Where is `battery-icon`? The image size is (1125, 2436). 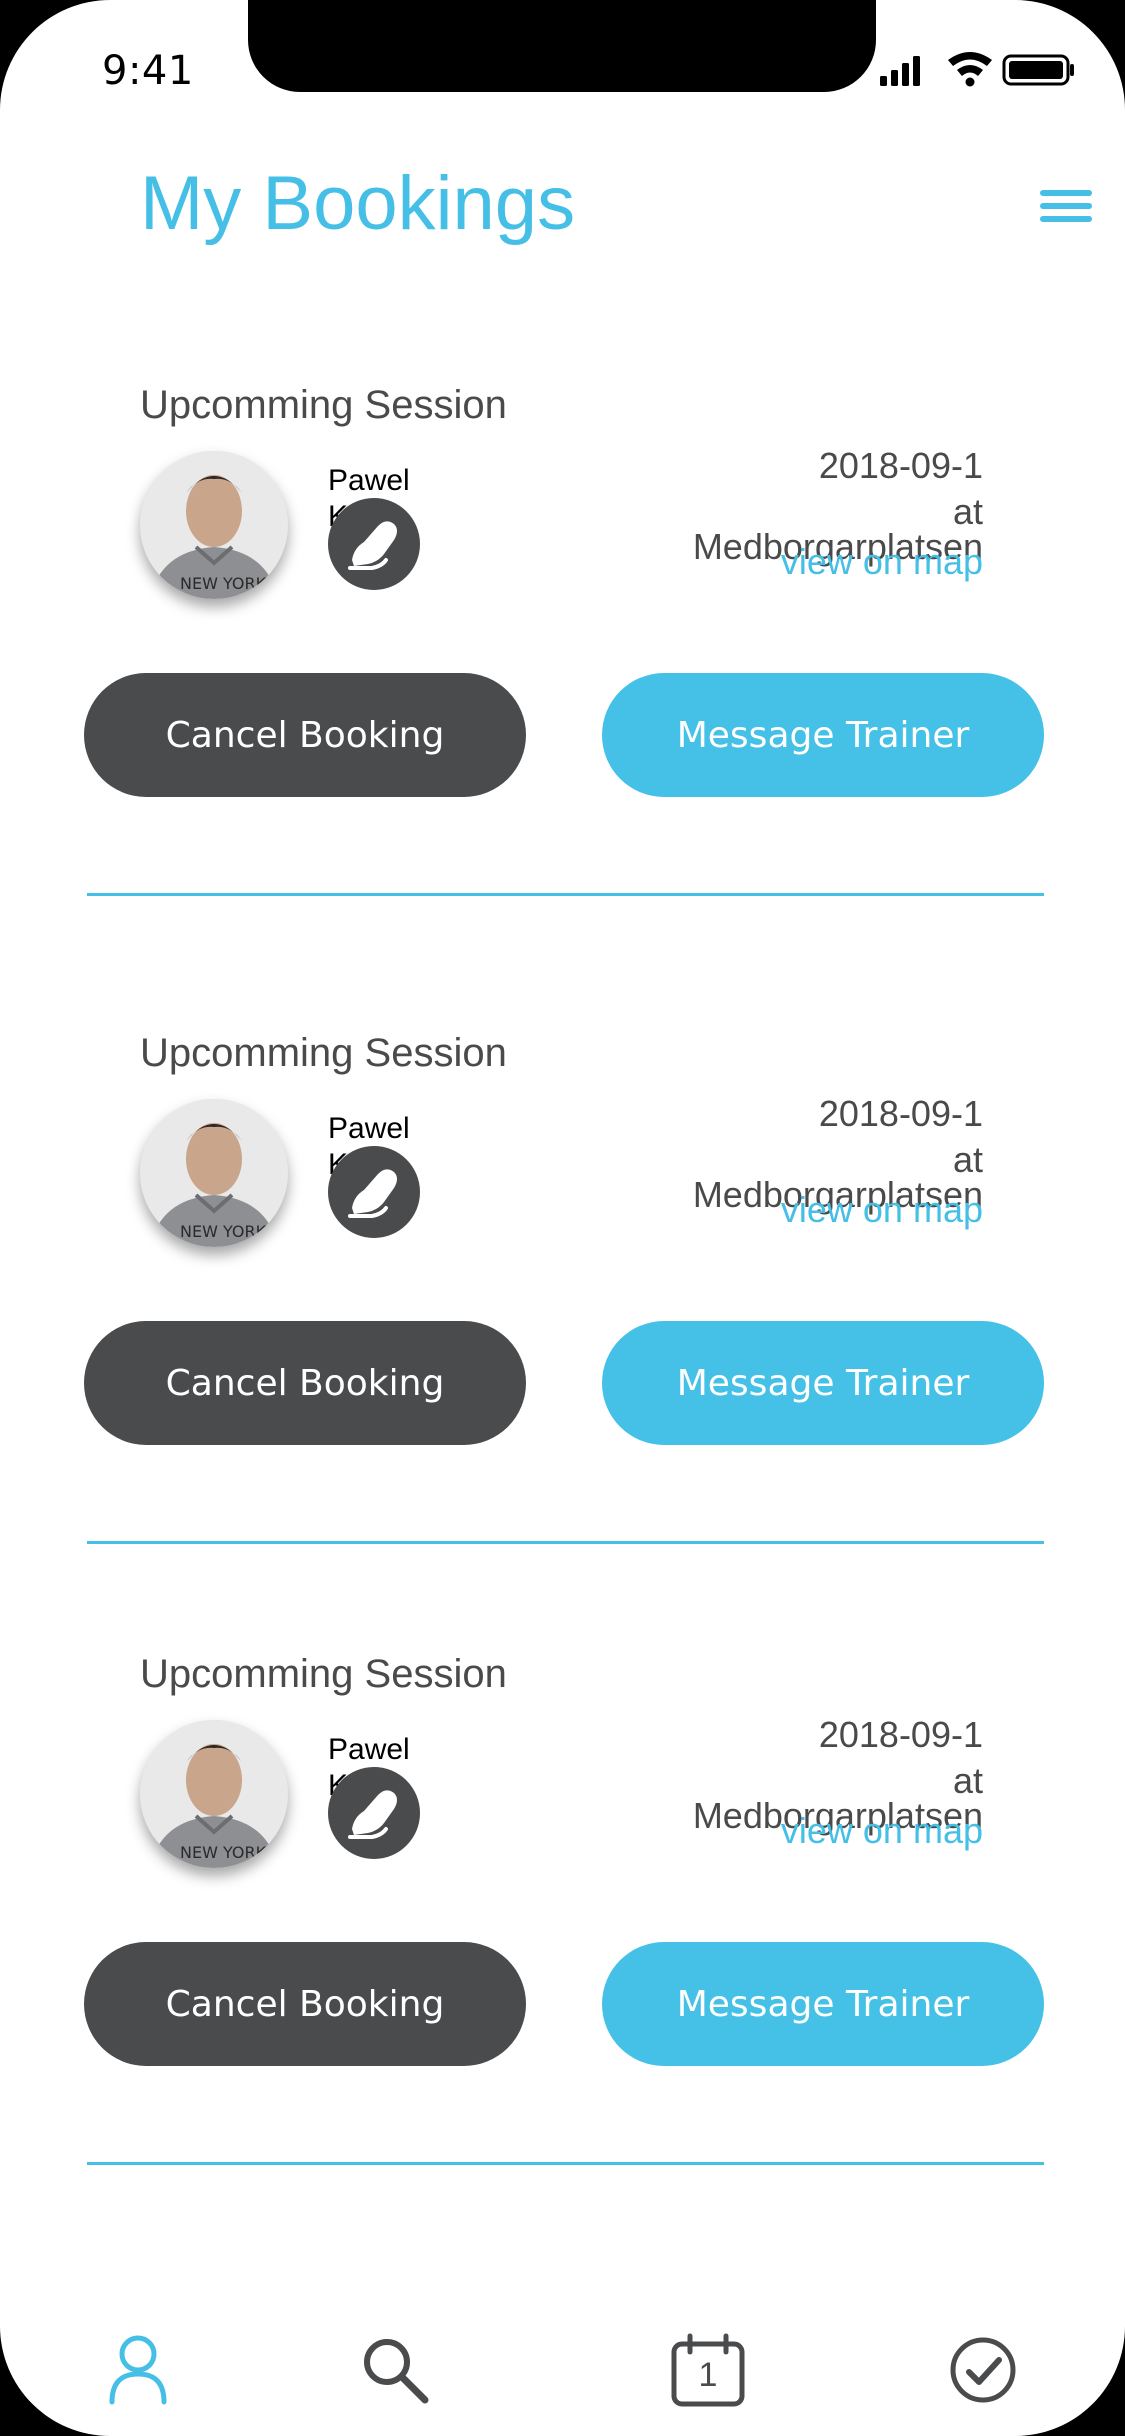 battery-icon is located at coordinates (1038, 70).